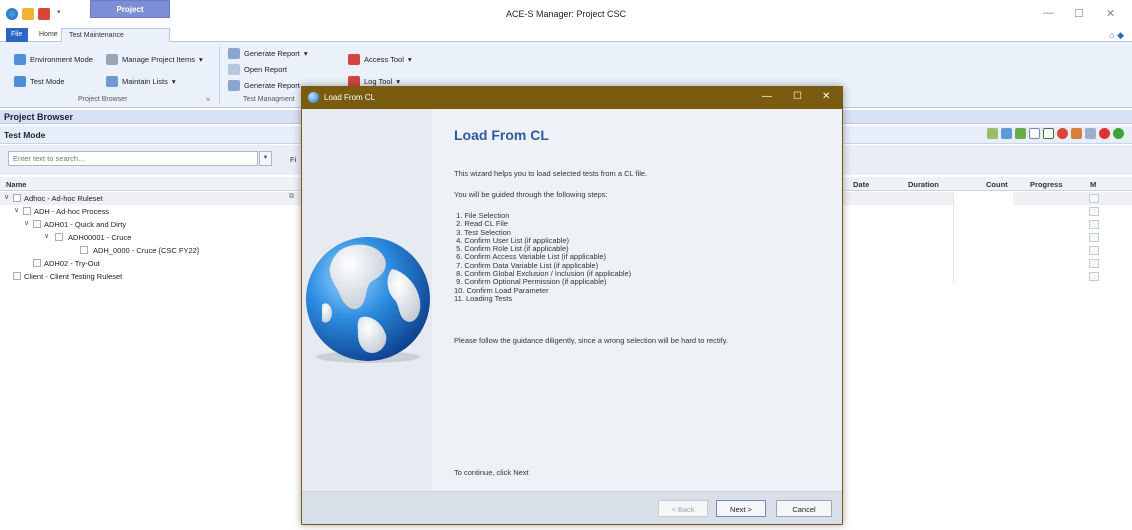  Describe the element at coordinates (491, 472) in the screenshot. I see `wizard-continue-text: To continue, click Next` at that location.